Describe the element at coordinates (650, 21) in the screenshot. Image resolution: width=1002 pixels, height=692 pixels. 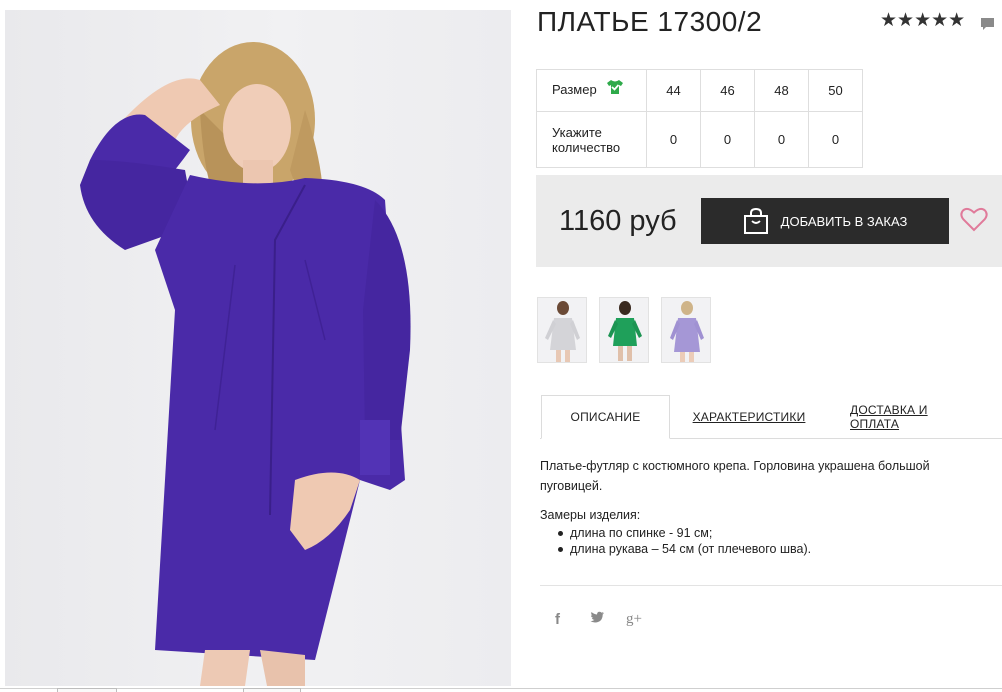
I see `product-title: ПЛАТЬЕ 17300/2` at that location.